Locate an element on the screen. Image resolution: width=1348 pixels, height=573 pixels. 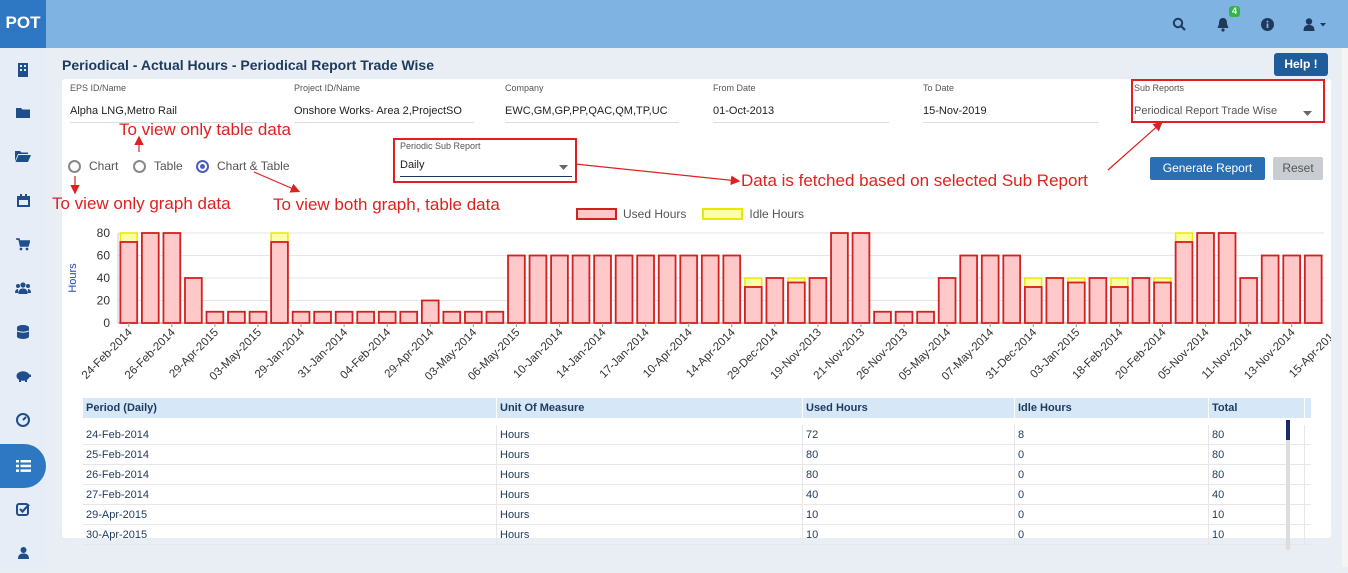
project-value: Onshore Works- Area 2,ProjectSO is located at coordinates (384, 114).